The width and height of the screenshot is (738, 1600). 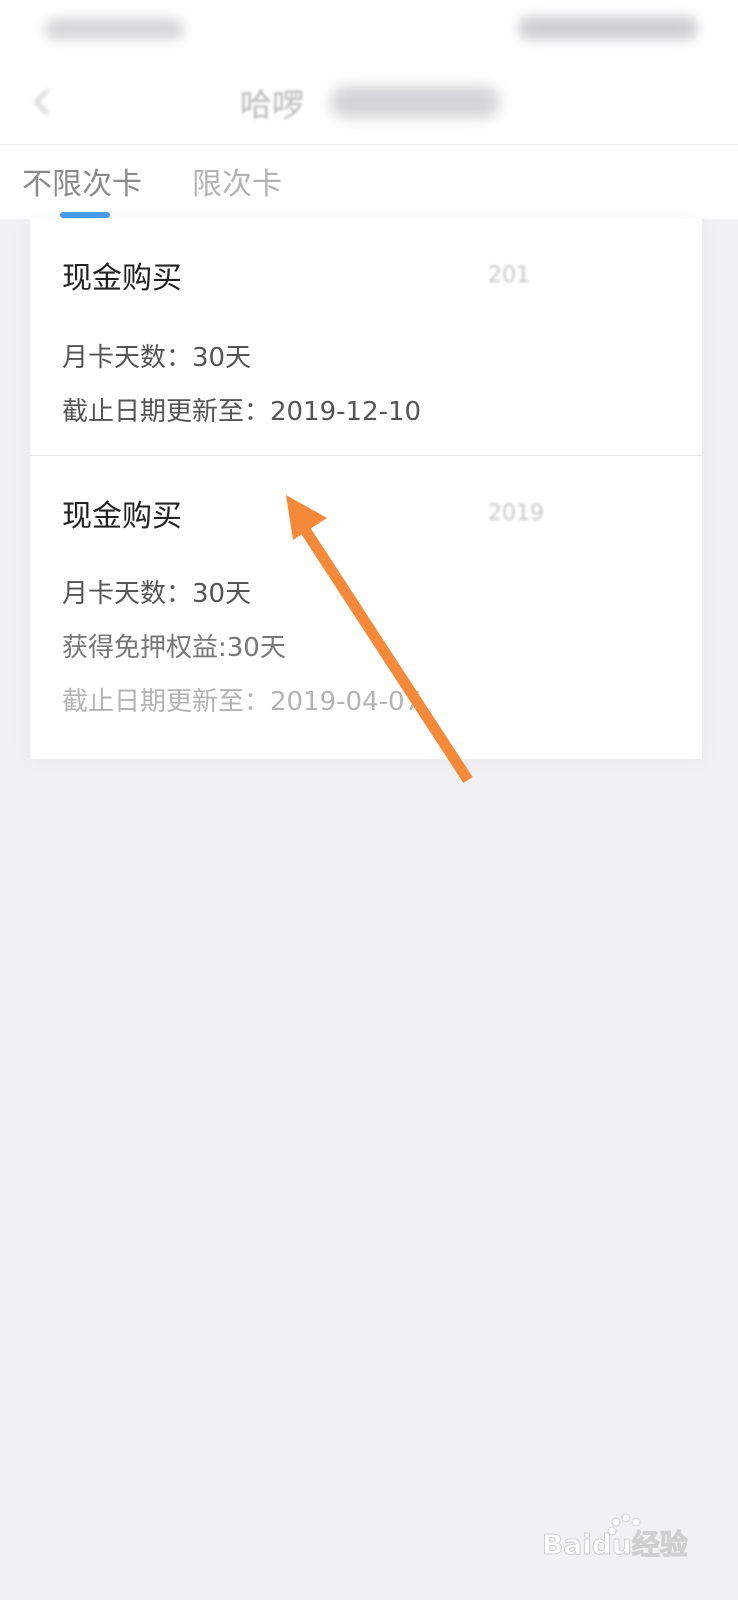 What do you see at coordinates (366, 455) in the screenshot?
I see `divider` at bounding box center [366, 455].